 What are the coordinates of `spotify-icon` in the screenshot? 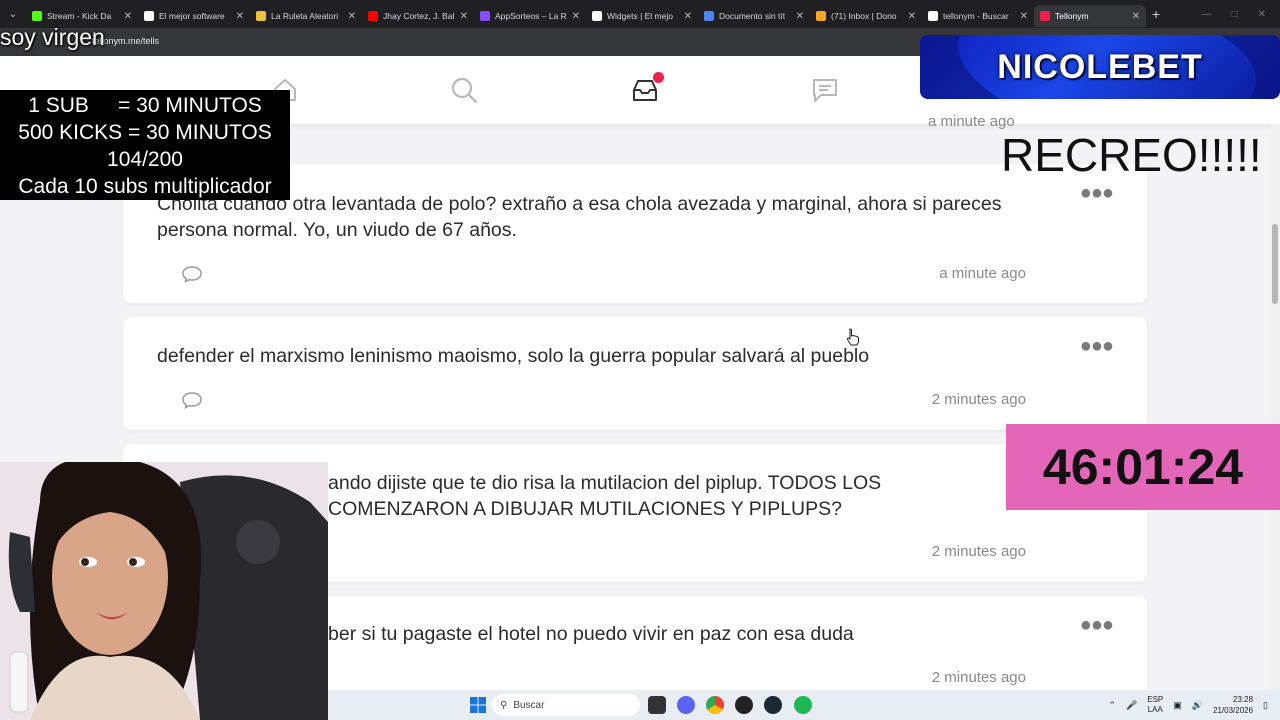 It's located at (803, 705).